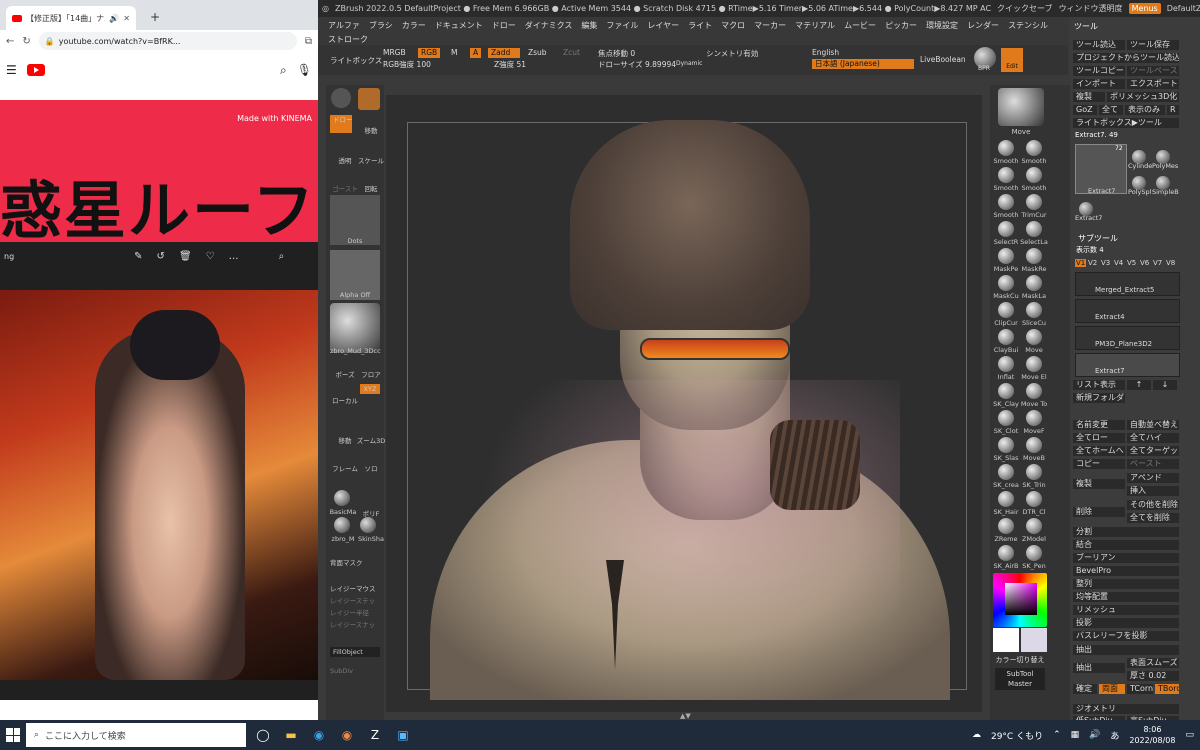 The height and width of the screenshot is (750, 1200). What do you see at coordinates (1099, 451) in the screenshot?
I see `all-to-home-button: 全てホームへ` at bounding box center [1099, 451].